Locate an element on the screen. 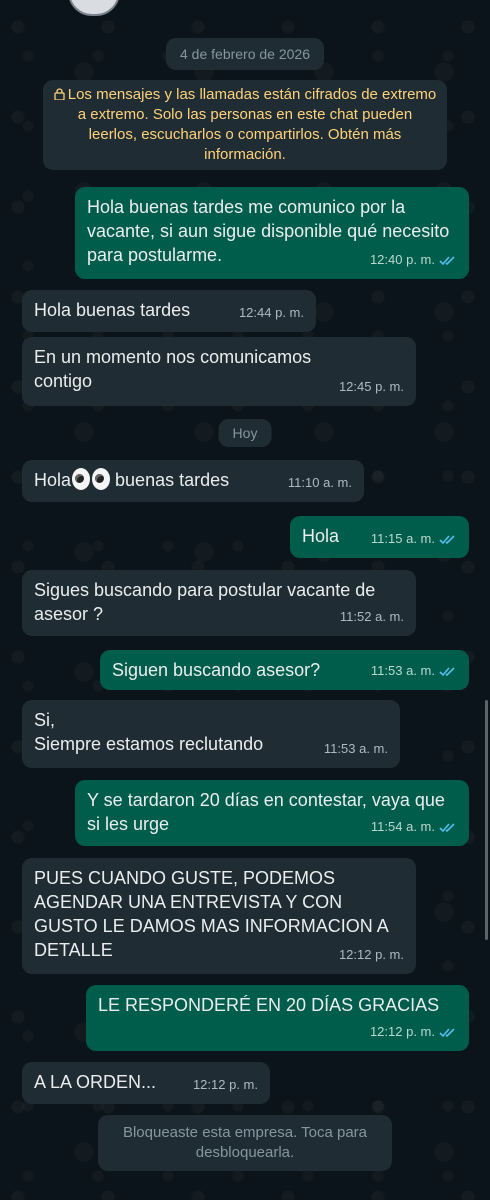  scrollbar is located at coordinates (486, 820).